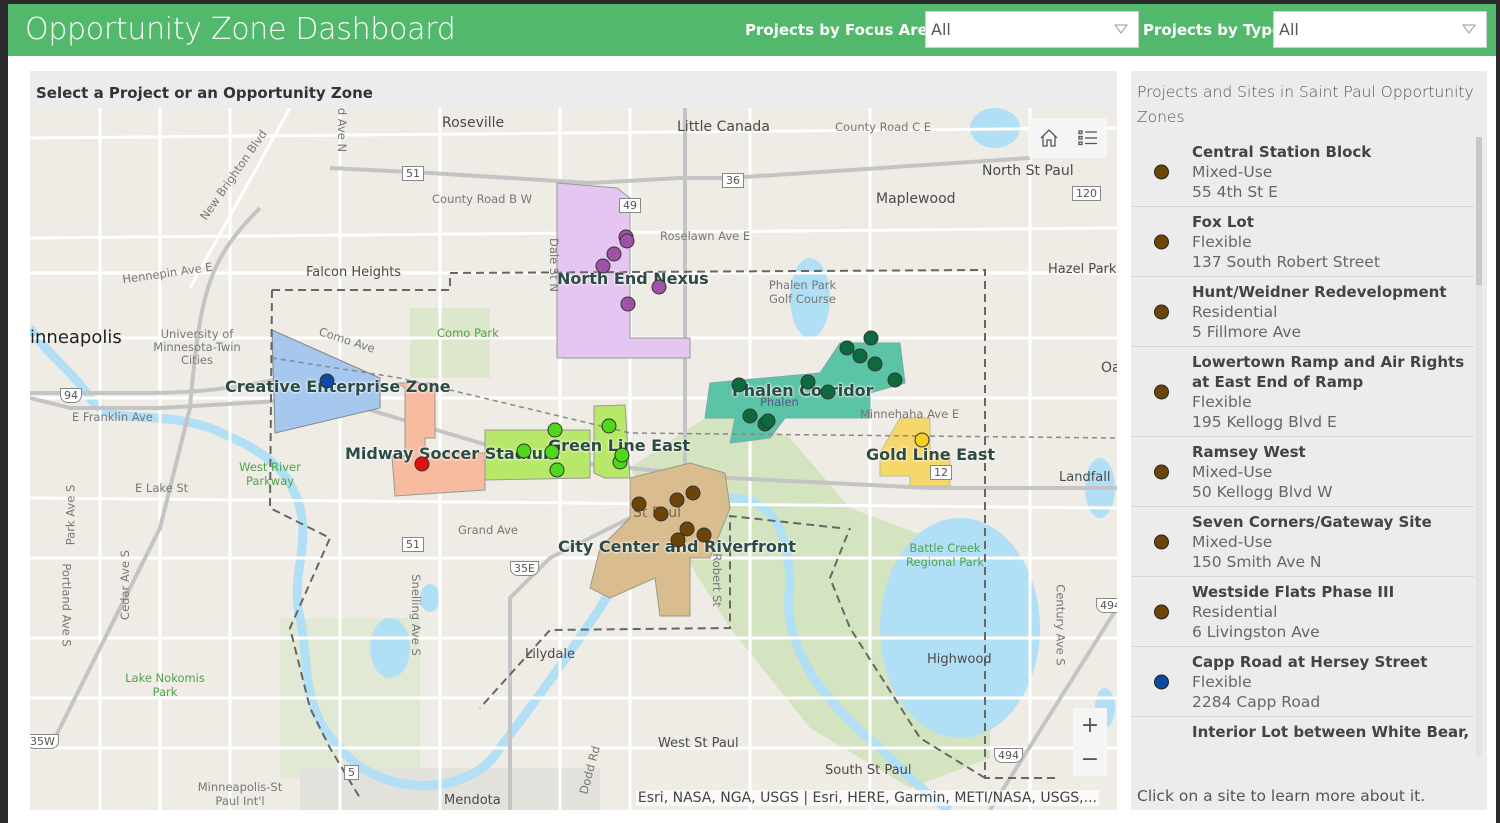 The height and width of the screenshot is (823, 1500). Describe the element at coordinates (342, 130) in the screenshot. I see `map-label-road: d Ave N` at that location.